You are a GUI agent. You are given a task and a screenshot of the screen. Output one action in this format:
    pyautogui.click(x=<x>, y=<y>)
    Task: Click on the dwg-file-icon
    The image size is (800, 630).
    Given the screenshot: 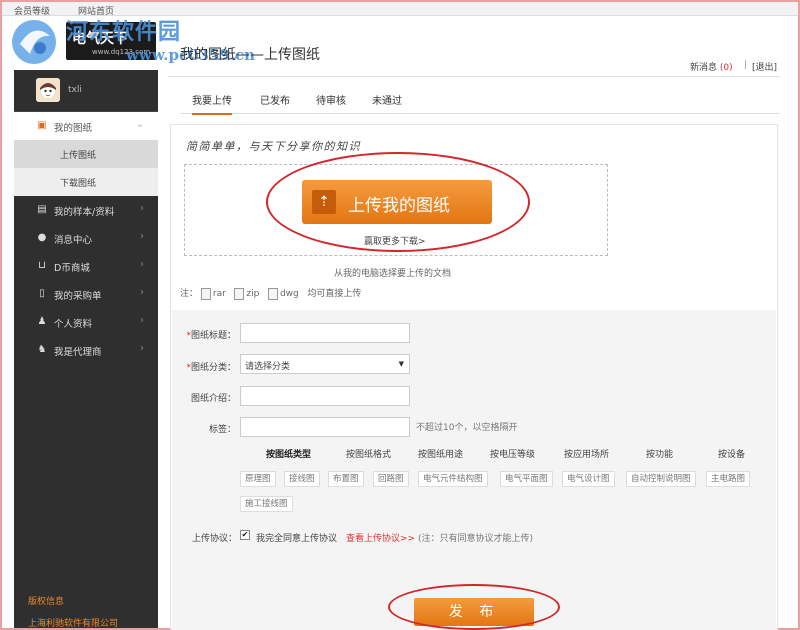 What is the action you would take?
    pyautogui.click(x=272, y=293)
    